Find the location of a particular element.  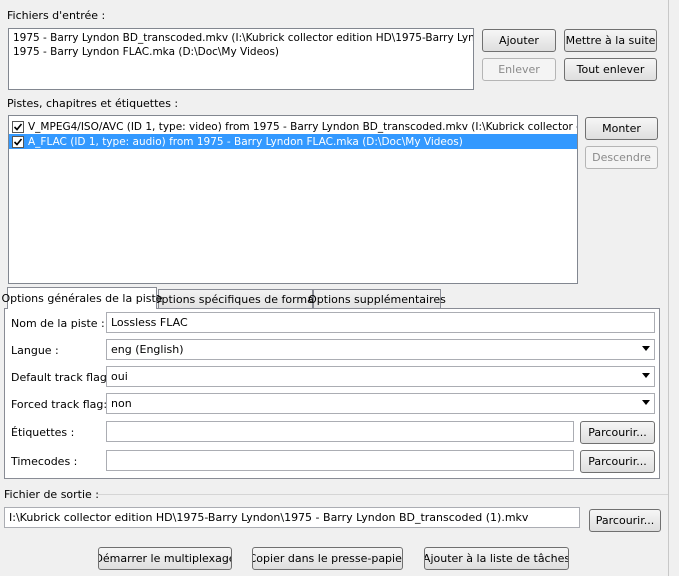

move-down-button: Descendre is located at coordinates (621, 157).